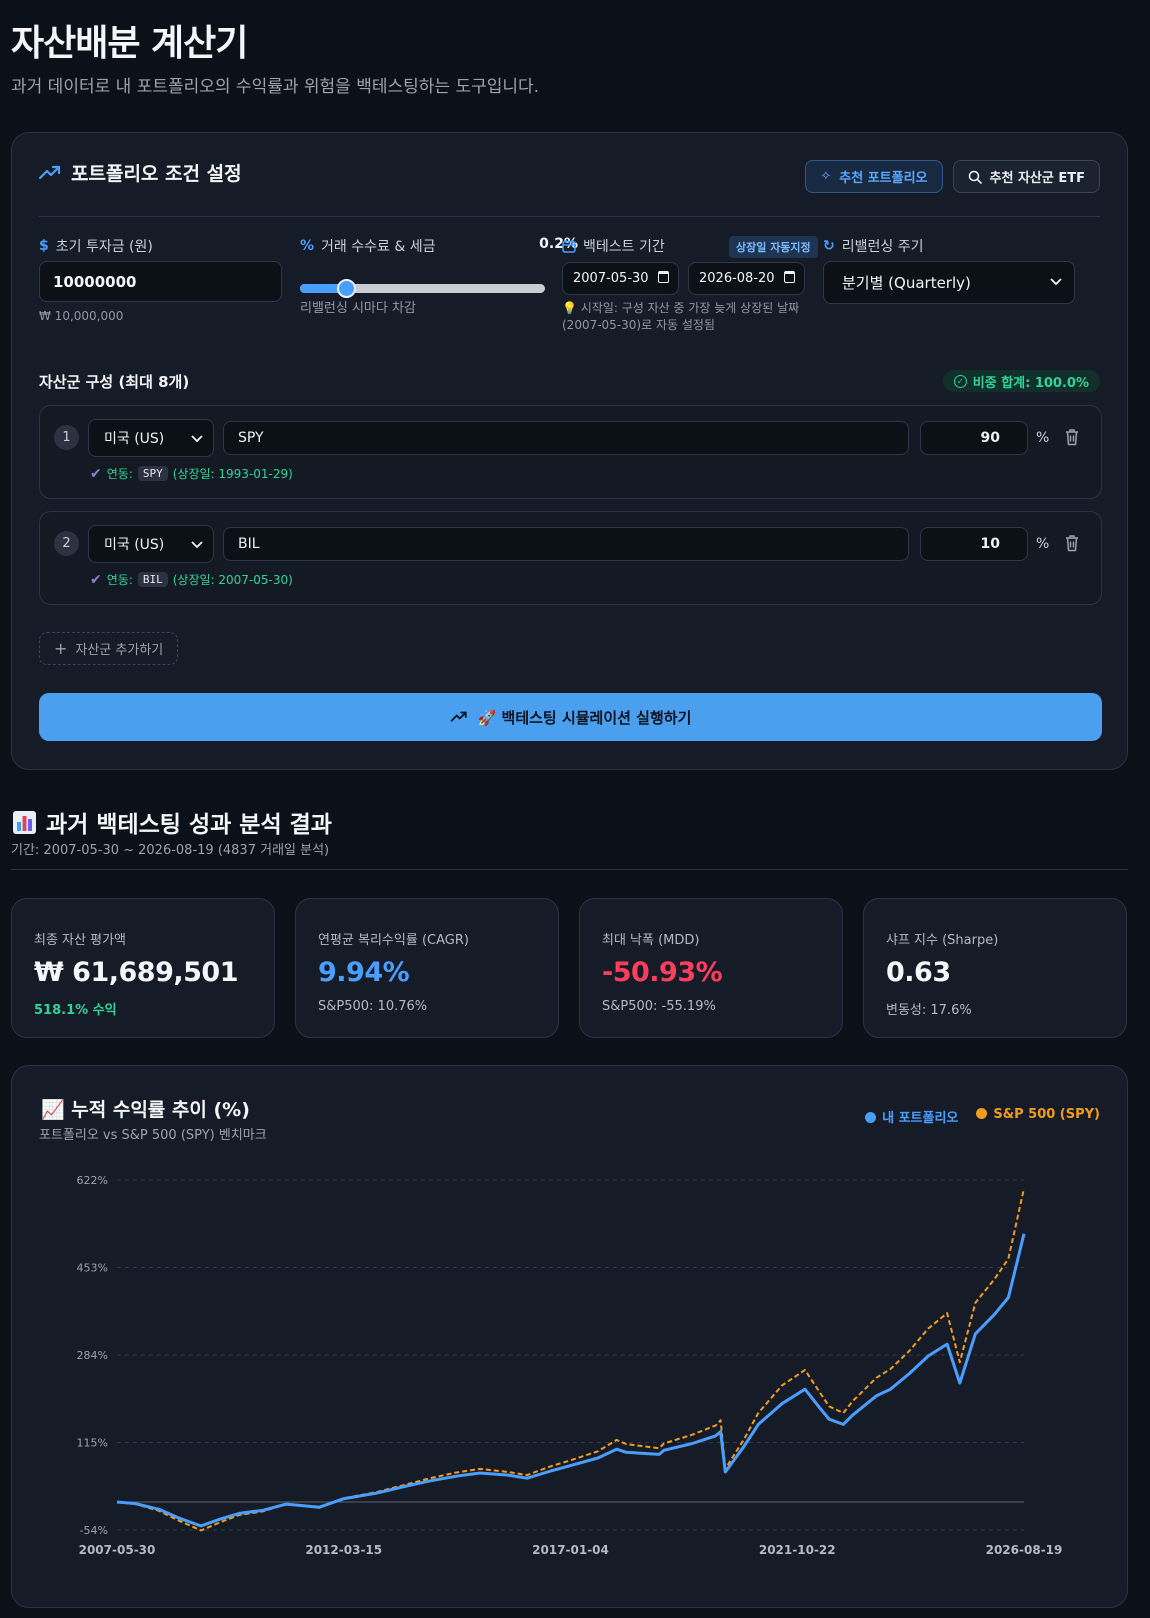  Describe the element at coordinates (191, 473) in the screenshot. I see `linked-info: ✔ 연동: SPY (상장일: 1993-01-29)` at that location.